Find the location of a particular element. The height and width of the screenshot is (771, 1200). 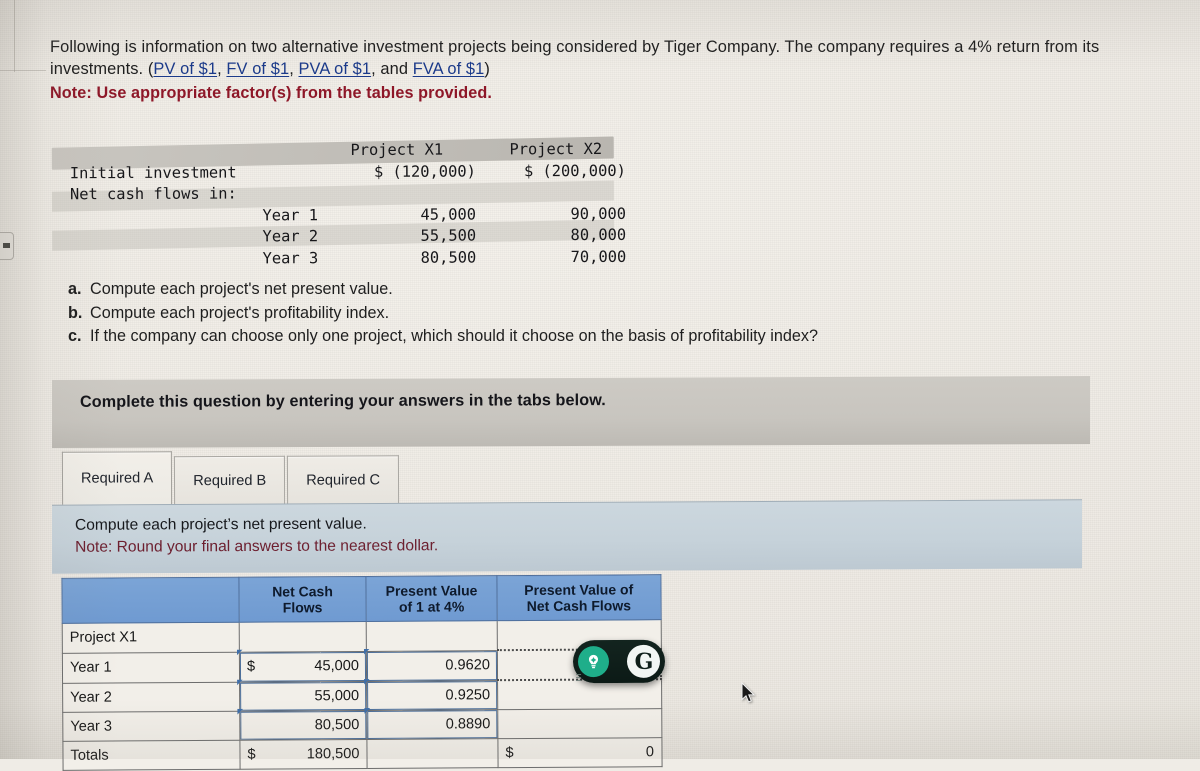

grammarly-logo-icon: G is located at coordinates (643, 661).